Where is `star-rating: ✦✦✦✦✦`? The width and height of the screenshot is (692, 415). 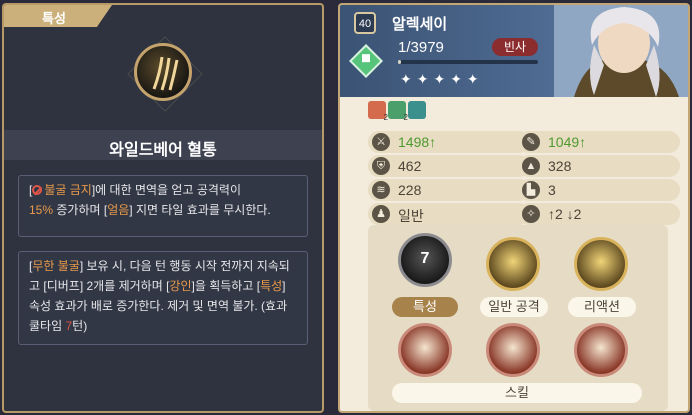 star-rating: ✦✦✦✦✦ is located at coordinates (442, 79).